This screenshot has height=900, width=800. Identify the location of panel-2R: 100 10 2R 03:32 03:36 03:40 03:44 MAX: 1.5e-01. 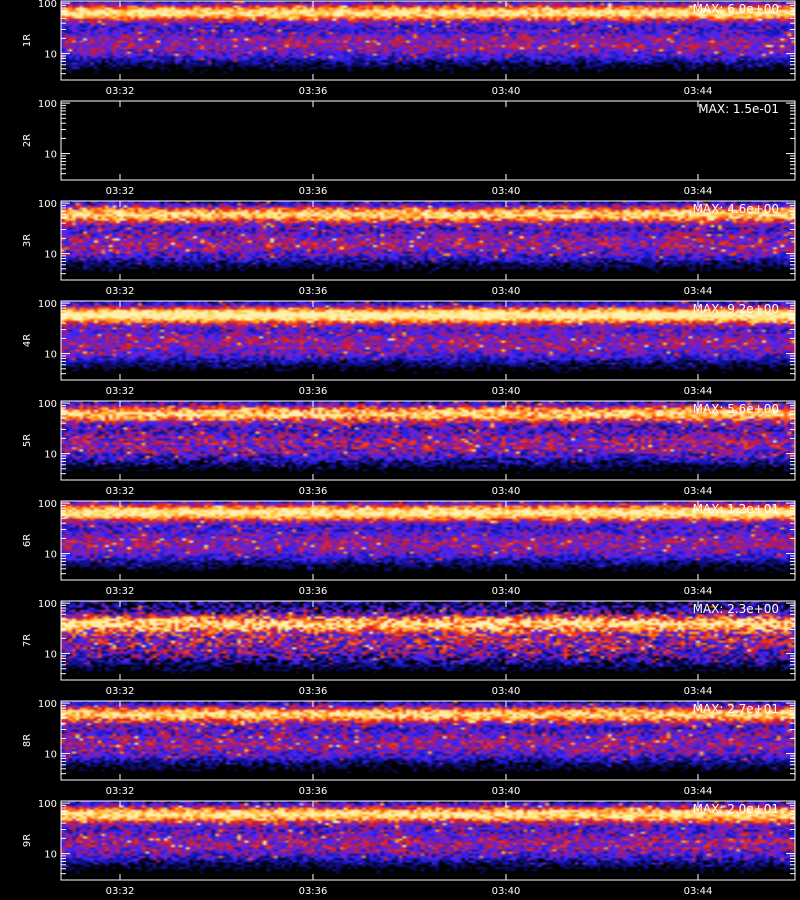
(409, 148).